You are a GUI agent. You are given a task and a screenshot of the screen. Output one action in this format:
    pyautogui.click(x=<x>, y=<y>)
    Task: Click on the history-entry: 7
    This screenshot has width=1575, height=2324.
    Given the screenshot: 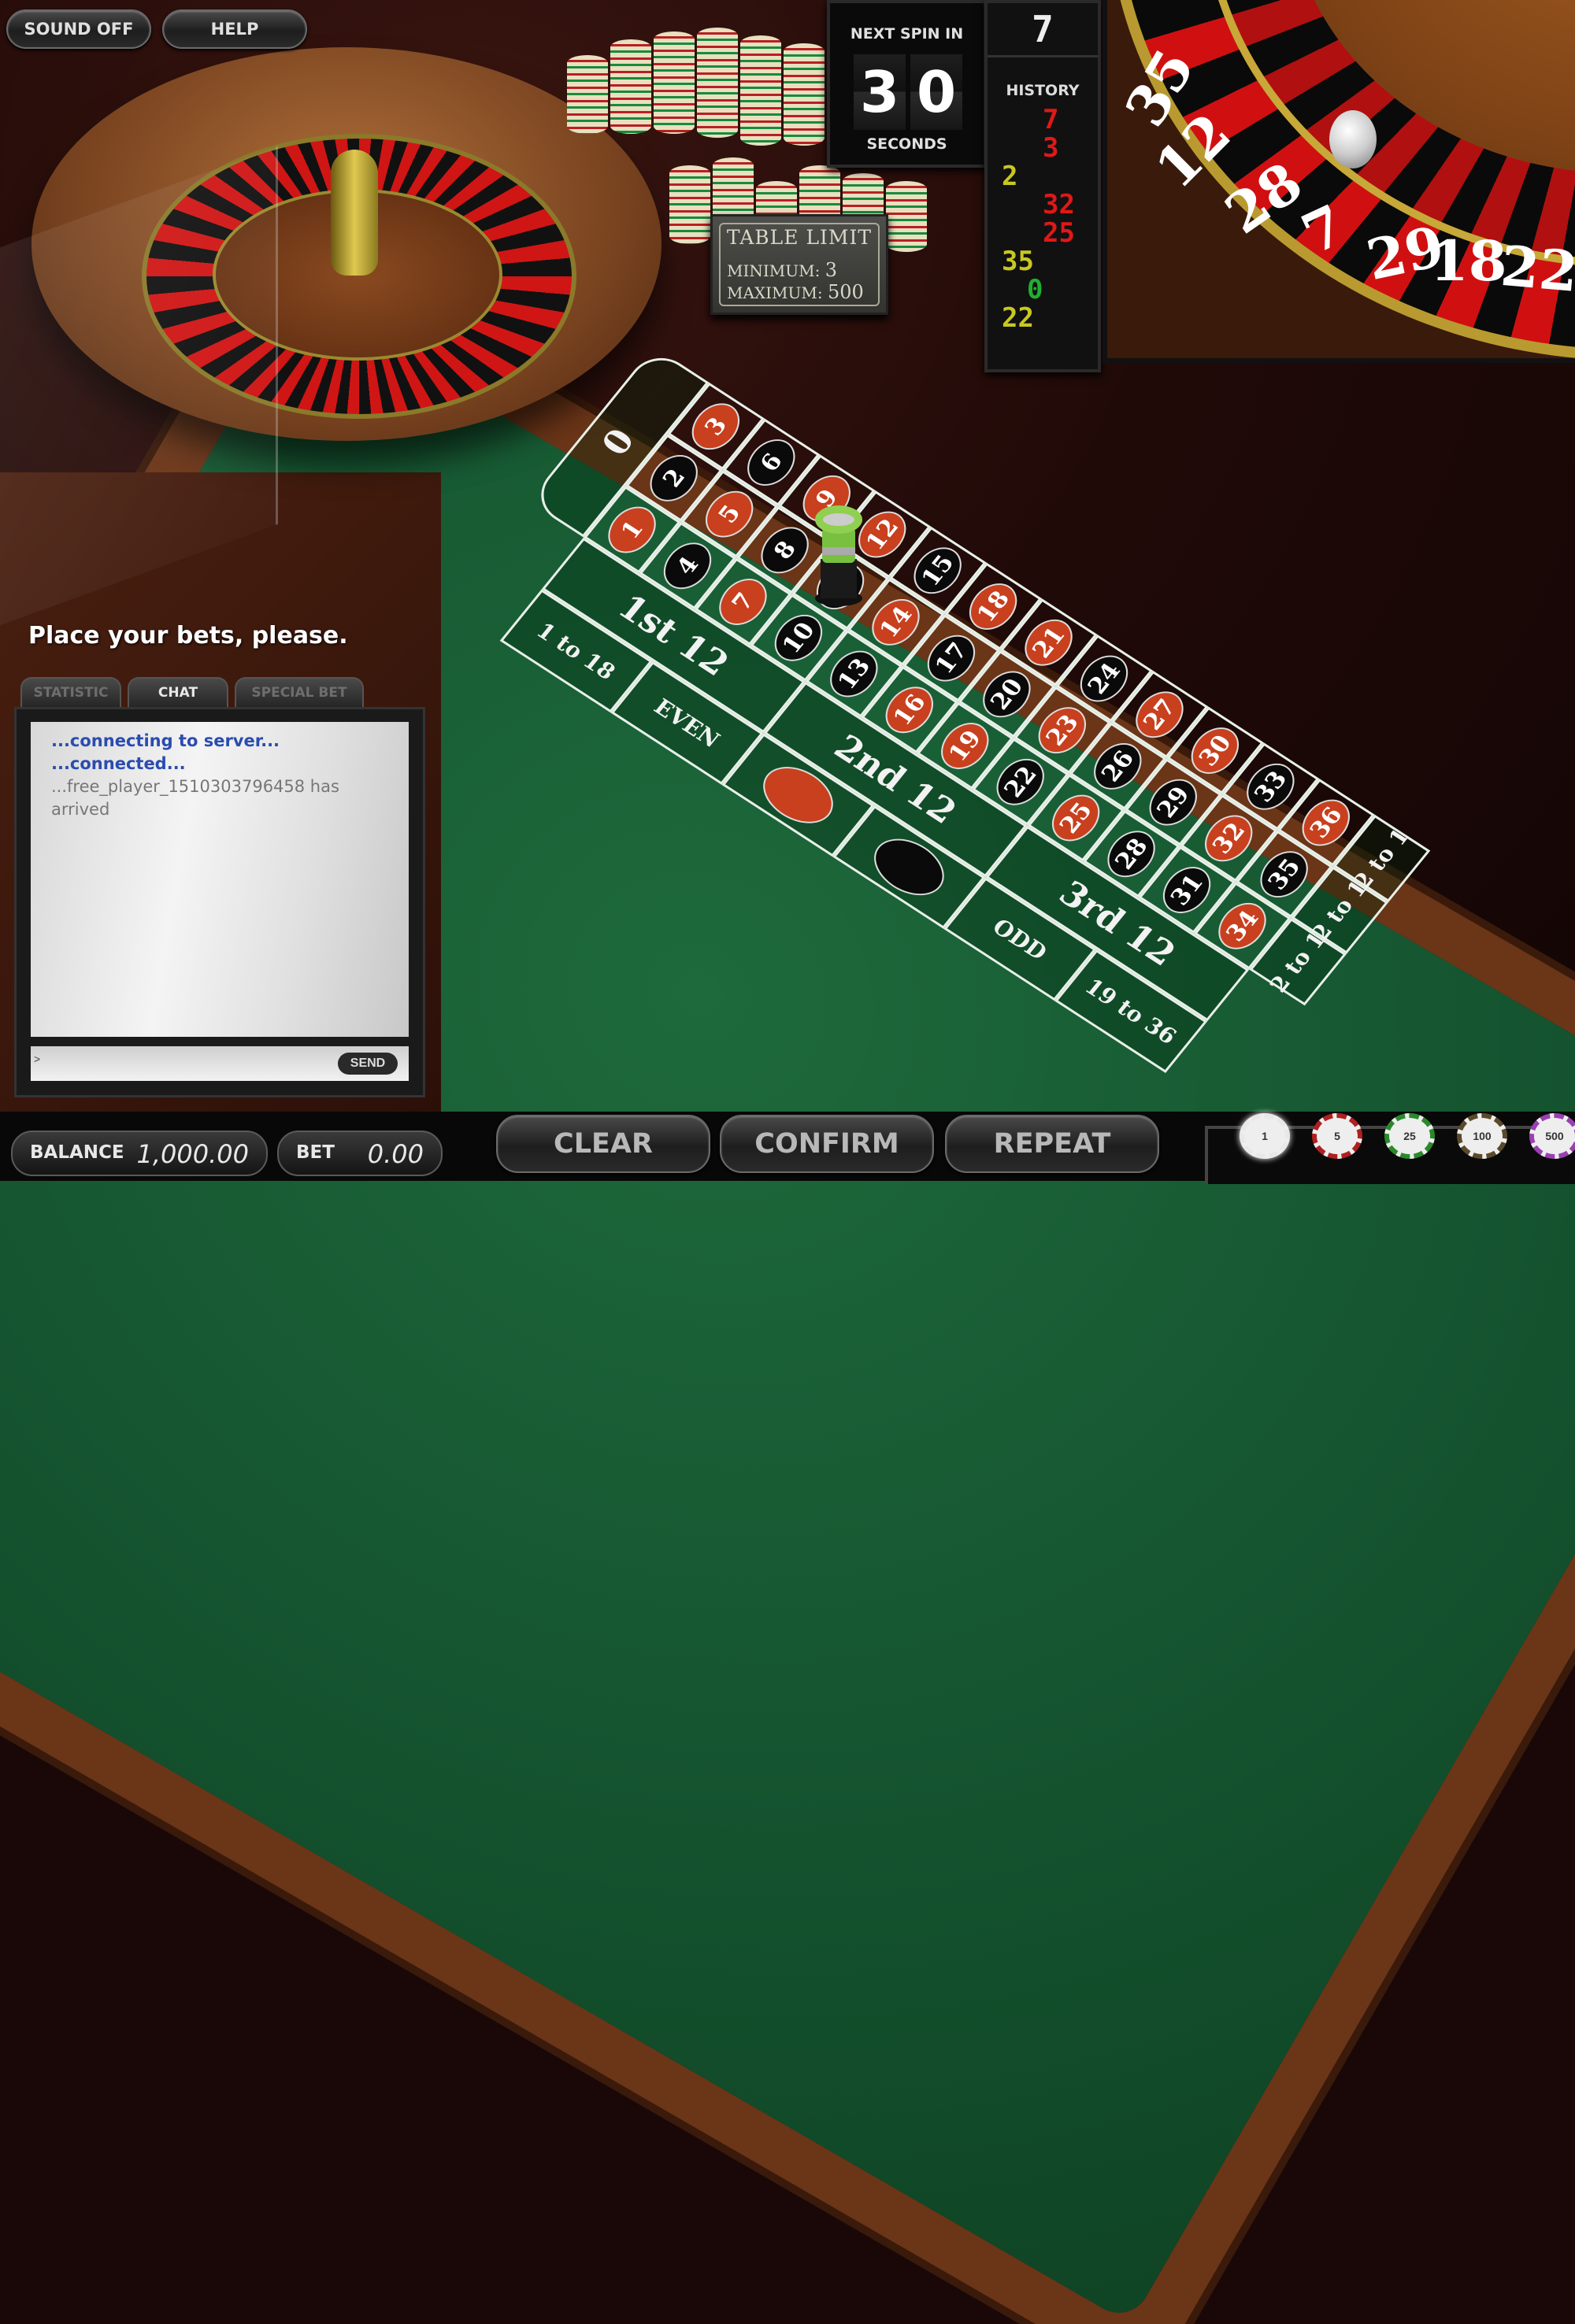 What is the action you would take?
    pyautogui.click(x=1051, y=119)
    